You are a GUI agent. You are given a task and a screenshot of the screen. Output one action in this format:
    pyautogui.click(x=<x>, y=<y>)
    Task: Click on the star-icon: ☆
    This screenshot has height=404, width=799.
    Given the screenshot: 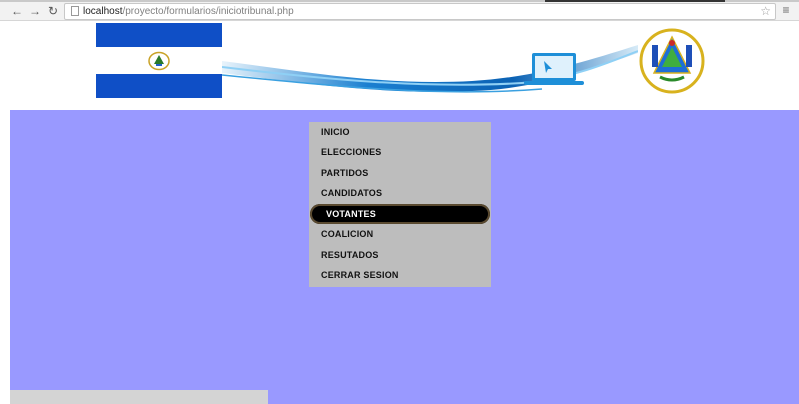 What is the action you would take?
    pyautogui.click(x=765, y=11)
    